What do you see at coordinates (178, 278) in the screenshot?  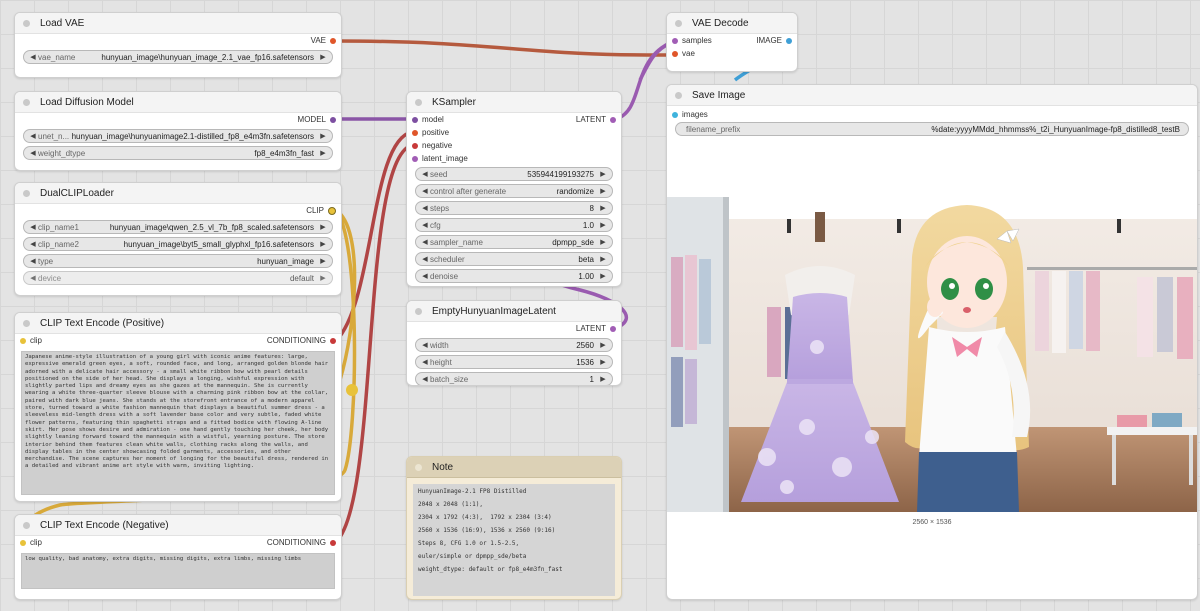 I see `combo-device: ◀ device default ▶` at bounding box center [178, 278].